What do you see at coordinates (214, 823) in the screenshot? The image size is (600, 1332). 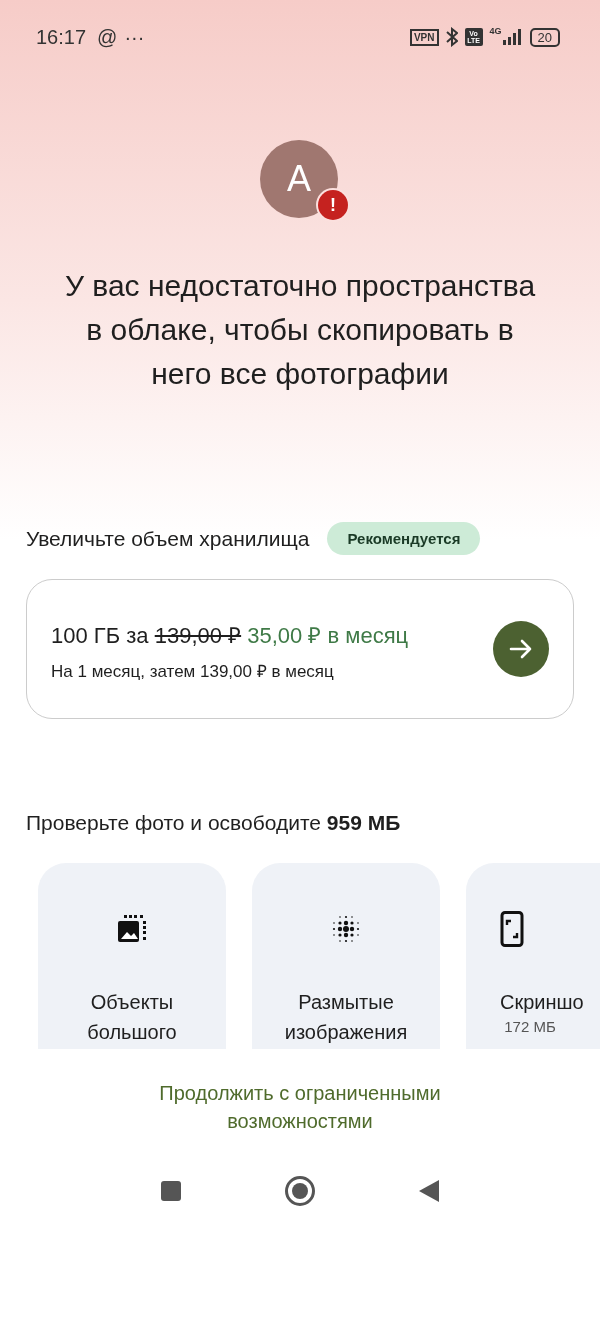 I see `section-title: Проверьте фото и освободите 959 МБ` at bounding box center [214, 823].